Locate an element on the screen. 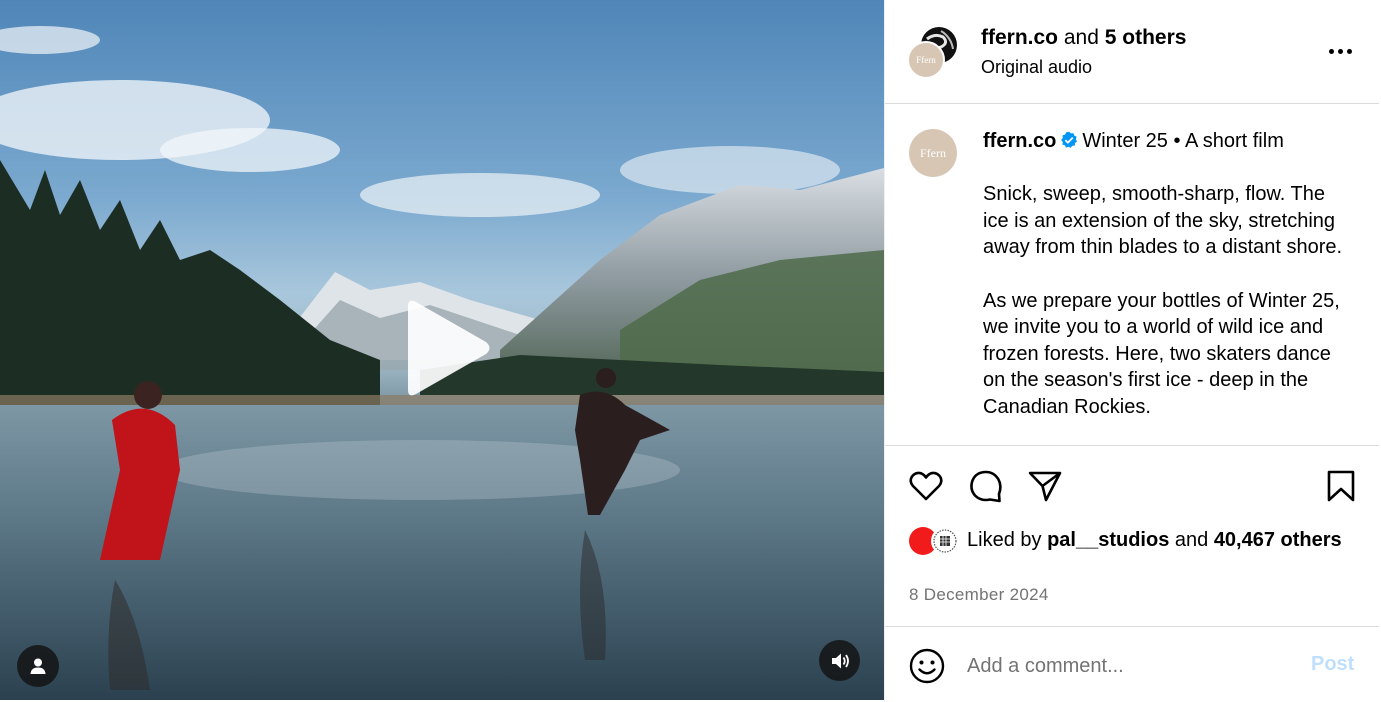 The width and height of the screenshot is (1381, 702). audio-label: Original audio is located at coordinates (1036, 67).